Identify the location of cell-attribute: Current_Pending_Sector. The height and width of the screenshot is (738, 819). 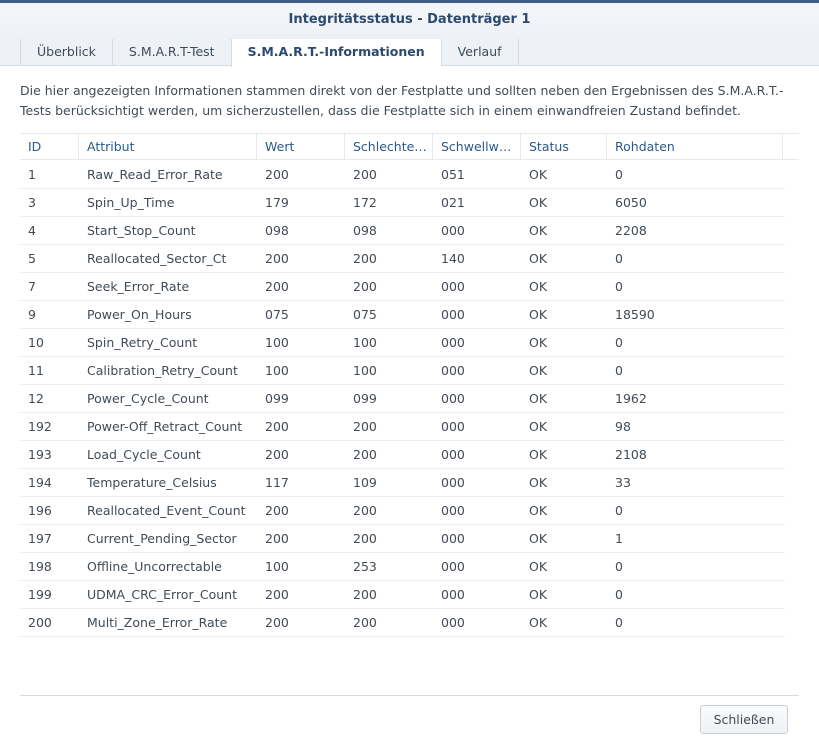
(162, 538).